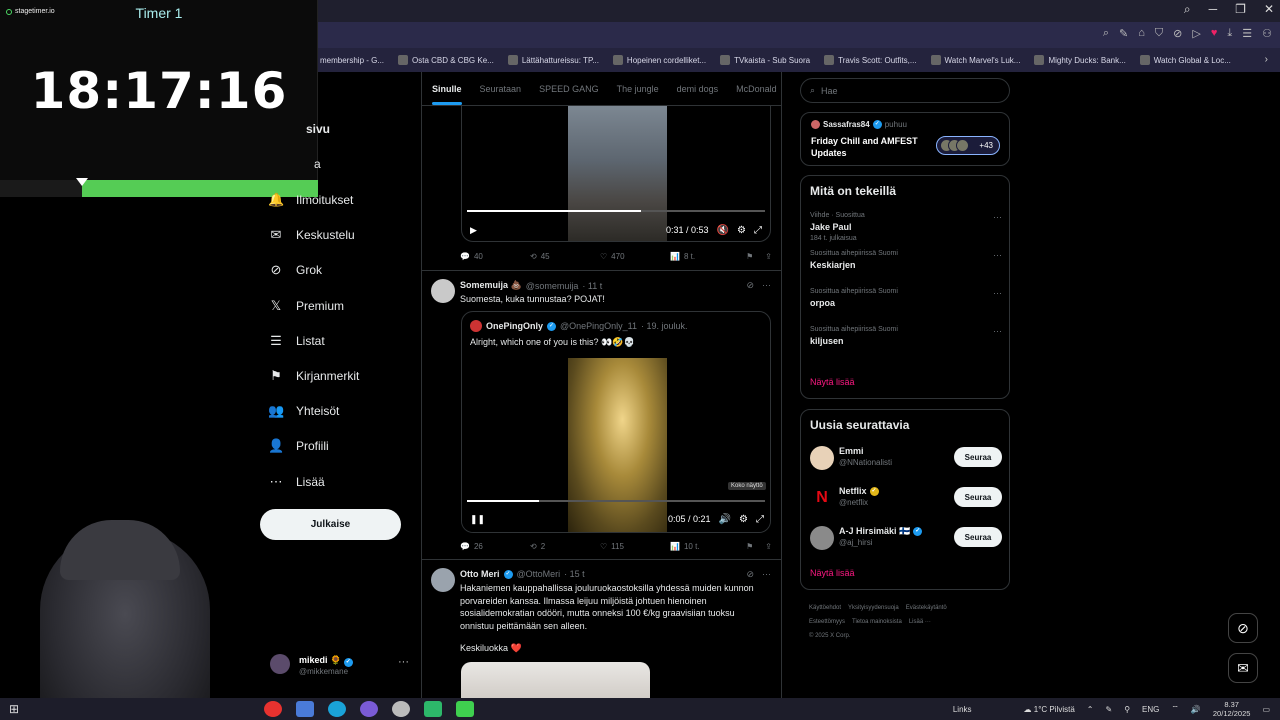 This screenshot has width=1280, height=720. I want to click on follow-suggestion: A-J Hirsimäki 🇫🇮 ✓ @aj_hirsi Seuraa, so click(906, 538).